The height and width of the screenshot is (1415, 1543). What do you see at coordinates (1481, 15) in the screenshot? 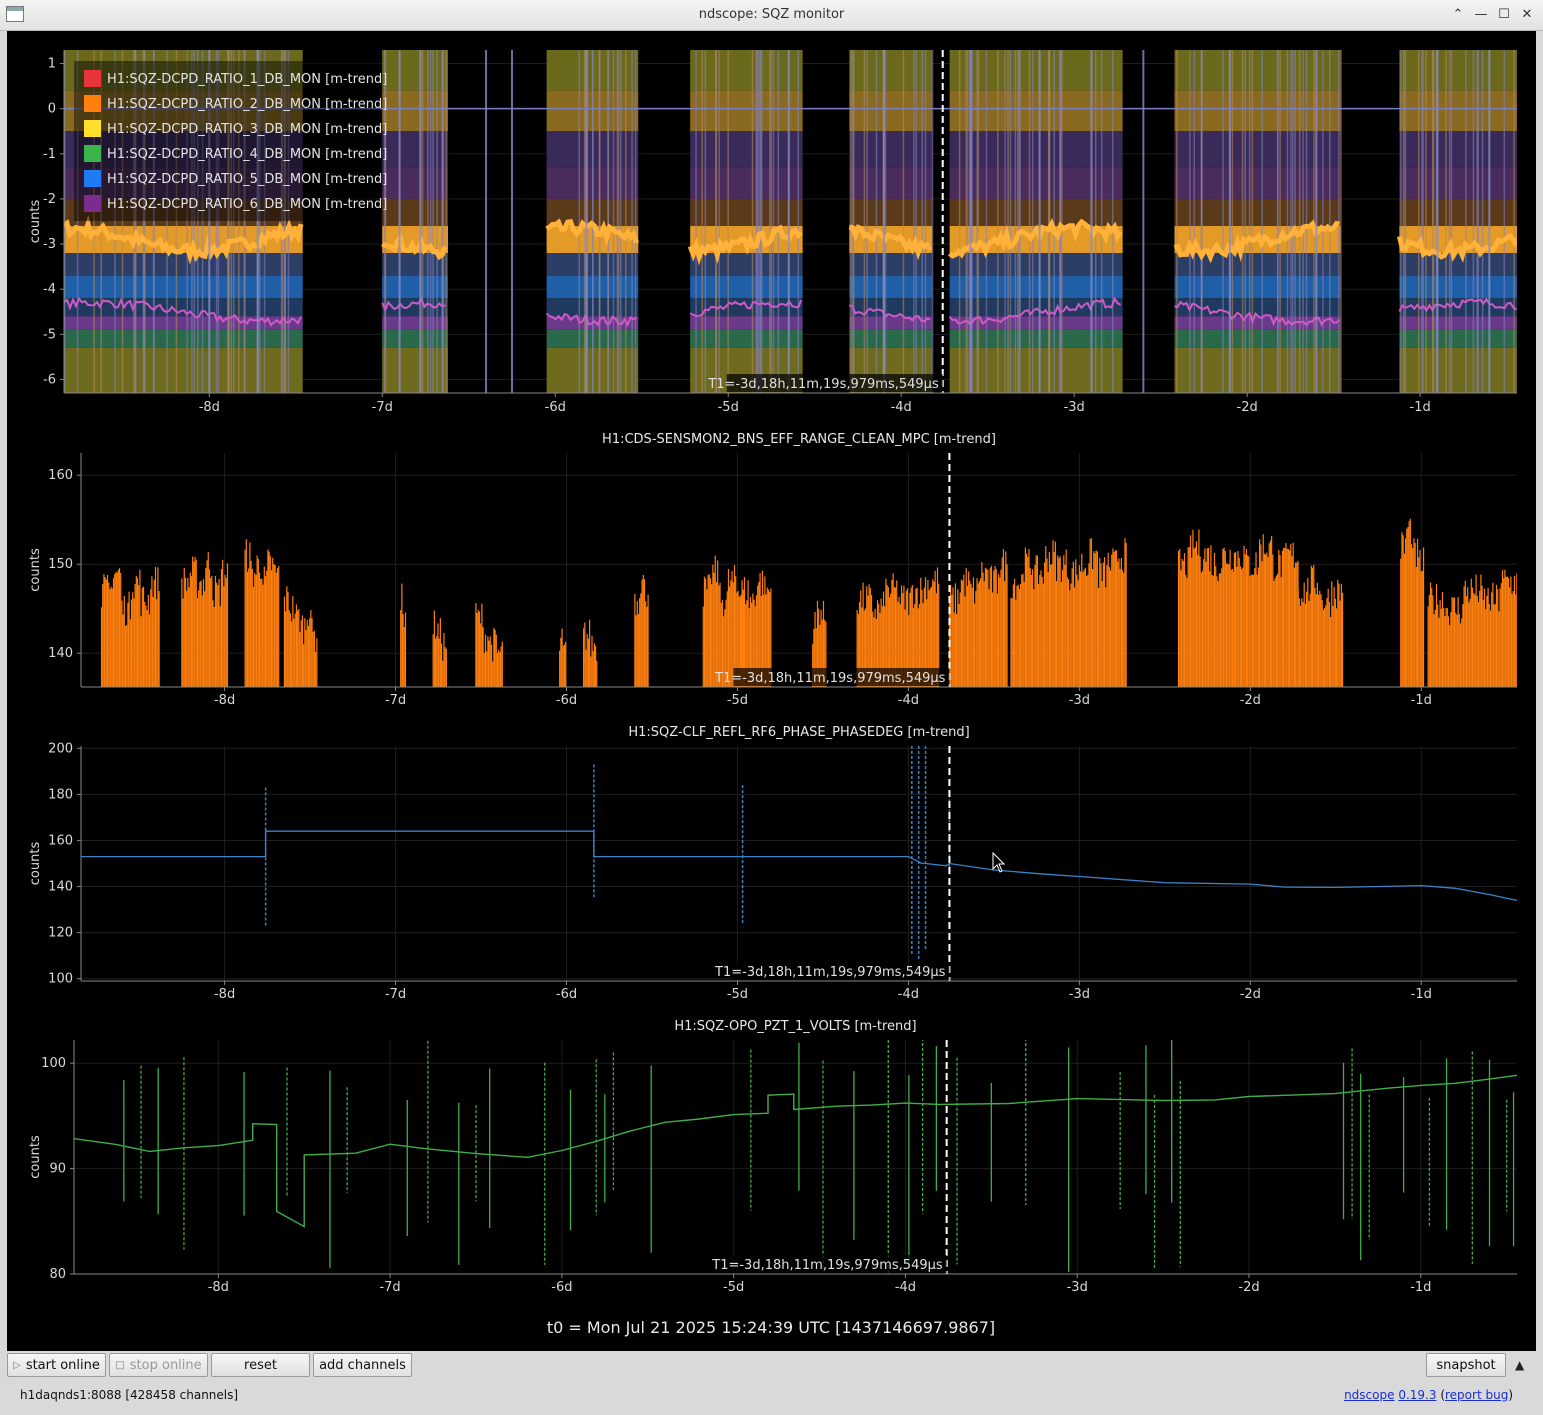
I see `minimize-icon: —` at bounding box center [1481, 15].